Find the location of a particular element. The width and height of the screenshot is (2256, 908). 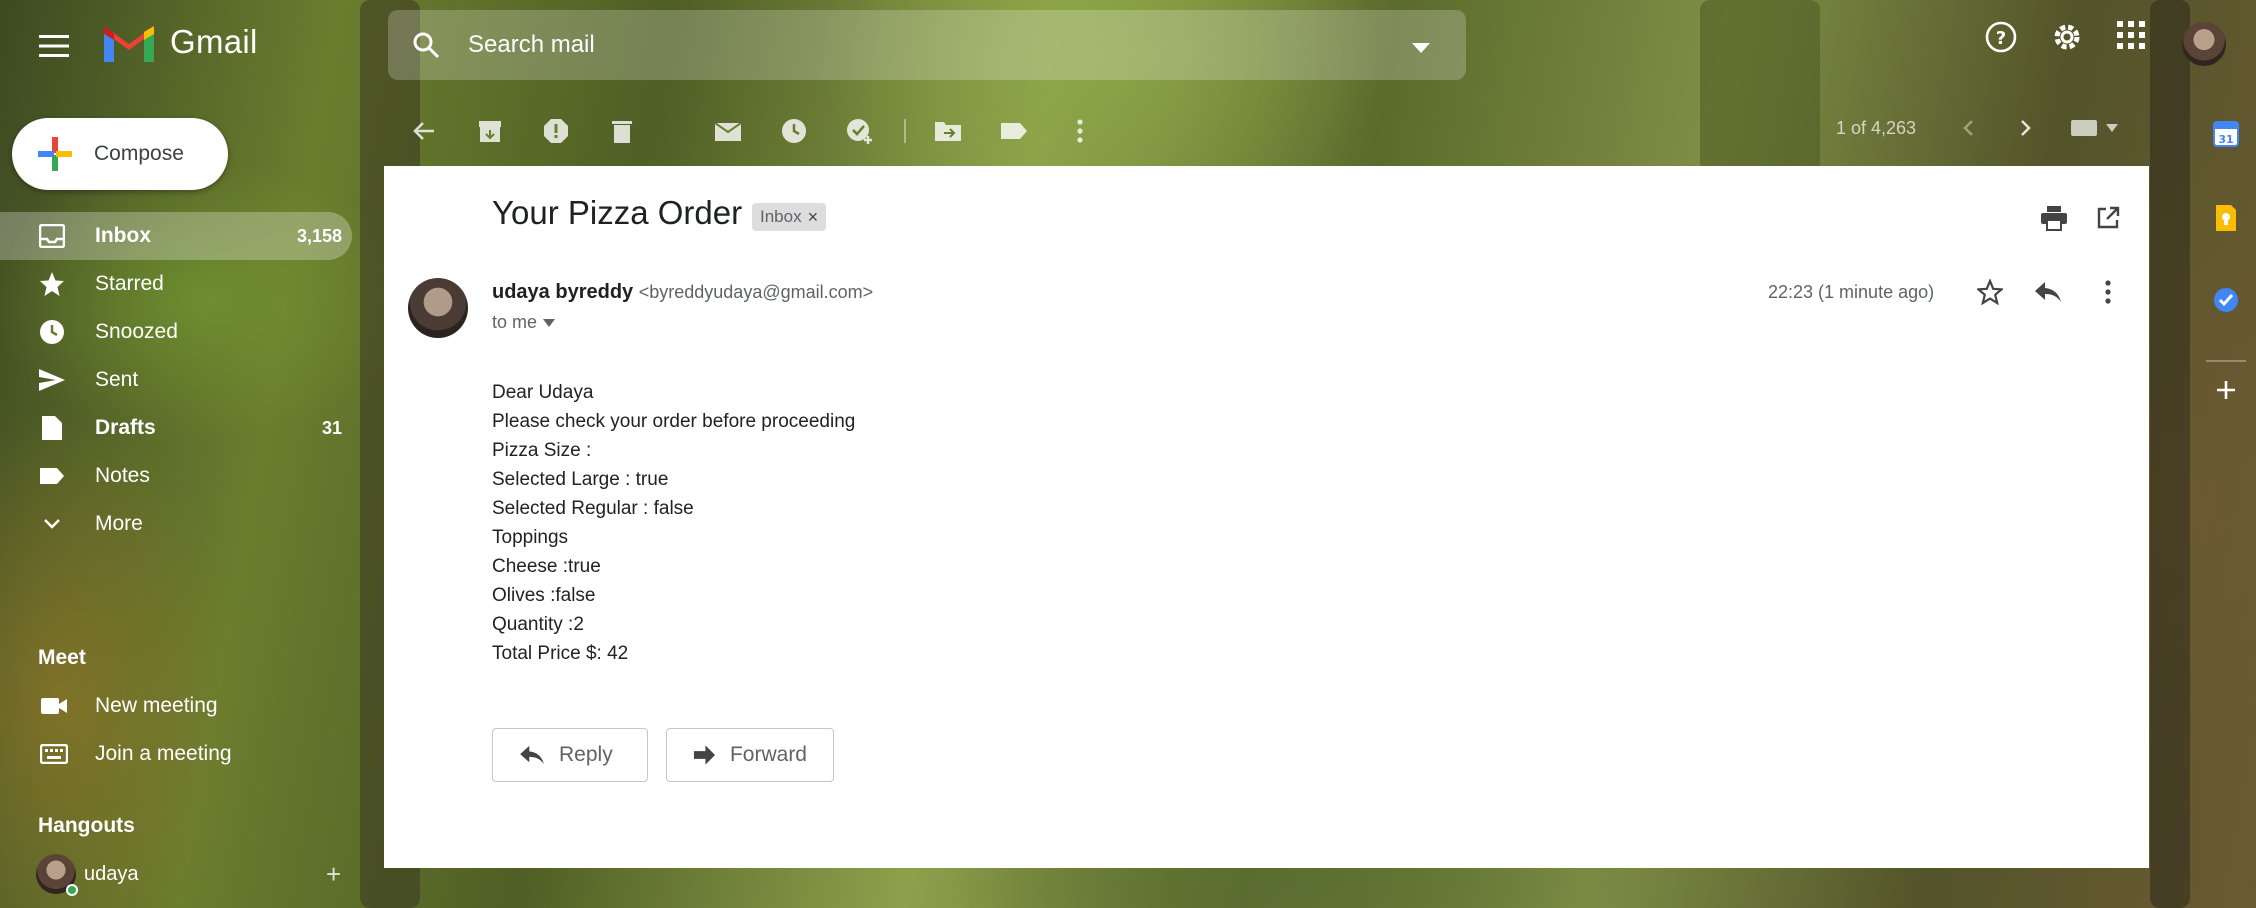

chevron-right-icon is located at coordinates (2026, 128).